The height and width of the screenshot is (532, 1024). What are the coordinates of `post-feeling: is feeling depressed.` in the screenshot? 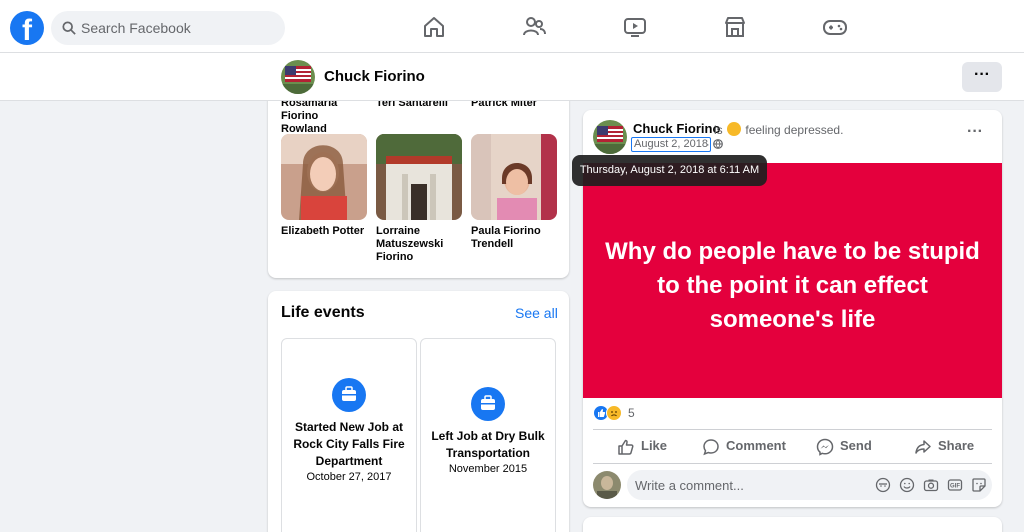 It's located at (778, 129).